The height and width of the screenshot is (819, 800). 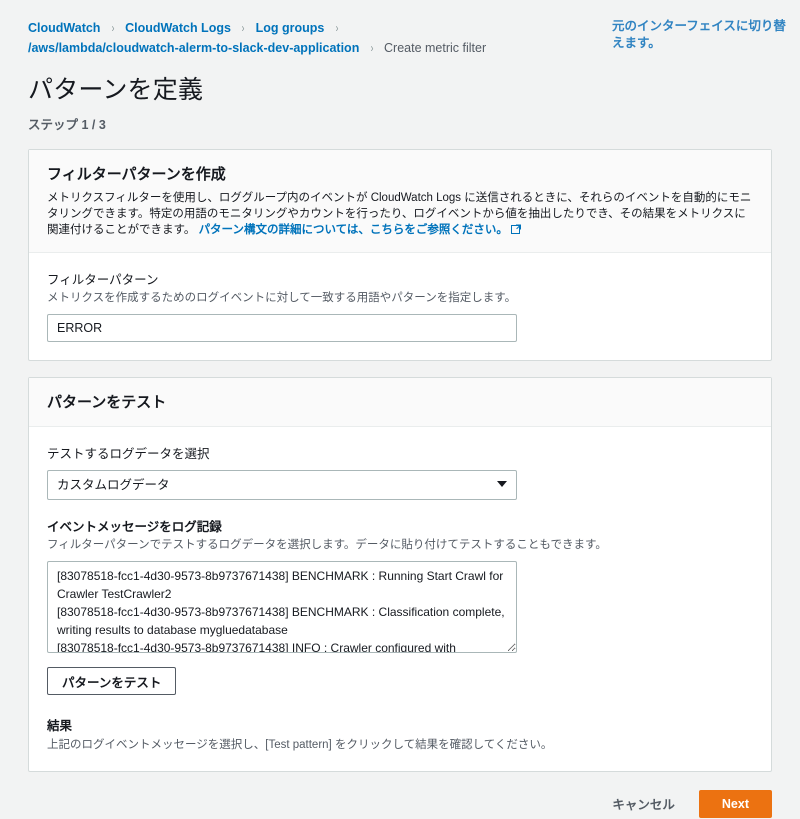 What do you see at coordinates (515, 231) in the screenshot?
I see `external-link-icon` at bounding box center [515, 231].